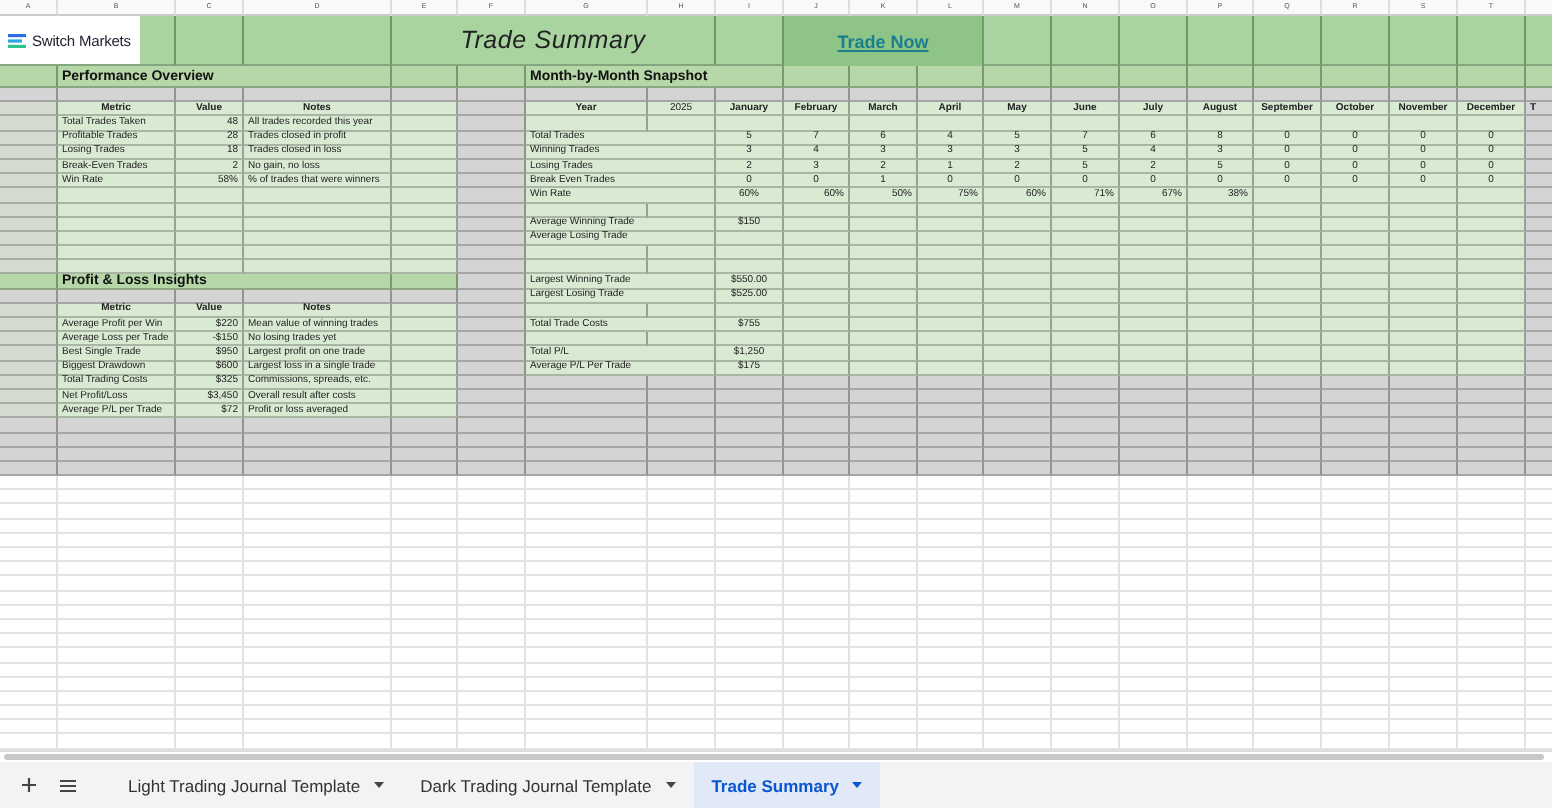 This screenshot has width=1552, height=808. I want to click on sheet-tab: Trade Summary, so click(787, 785).